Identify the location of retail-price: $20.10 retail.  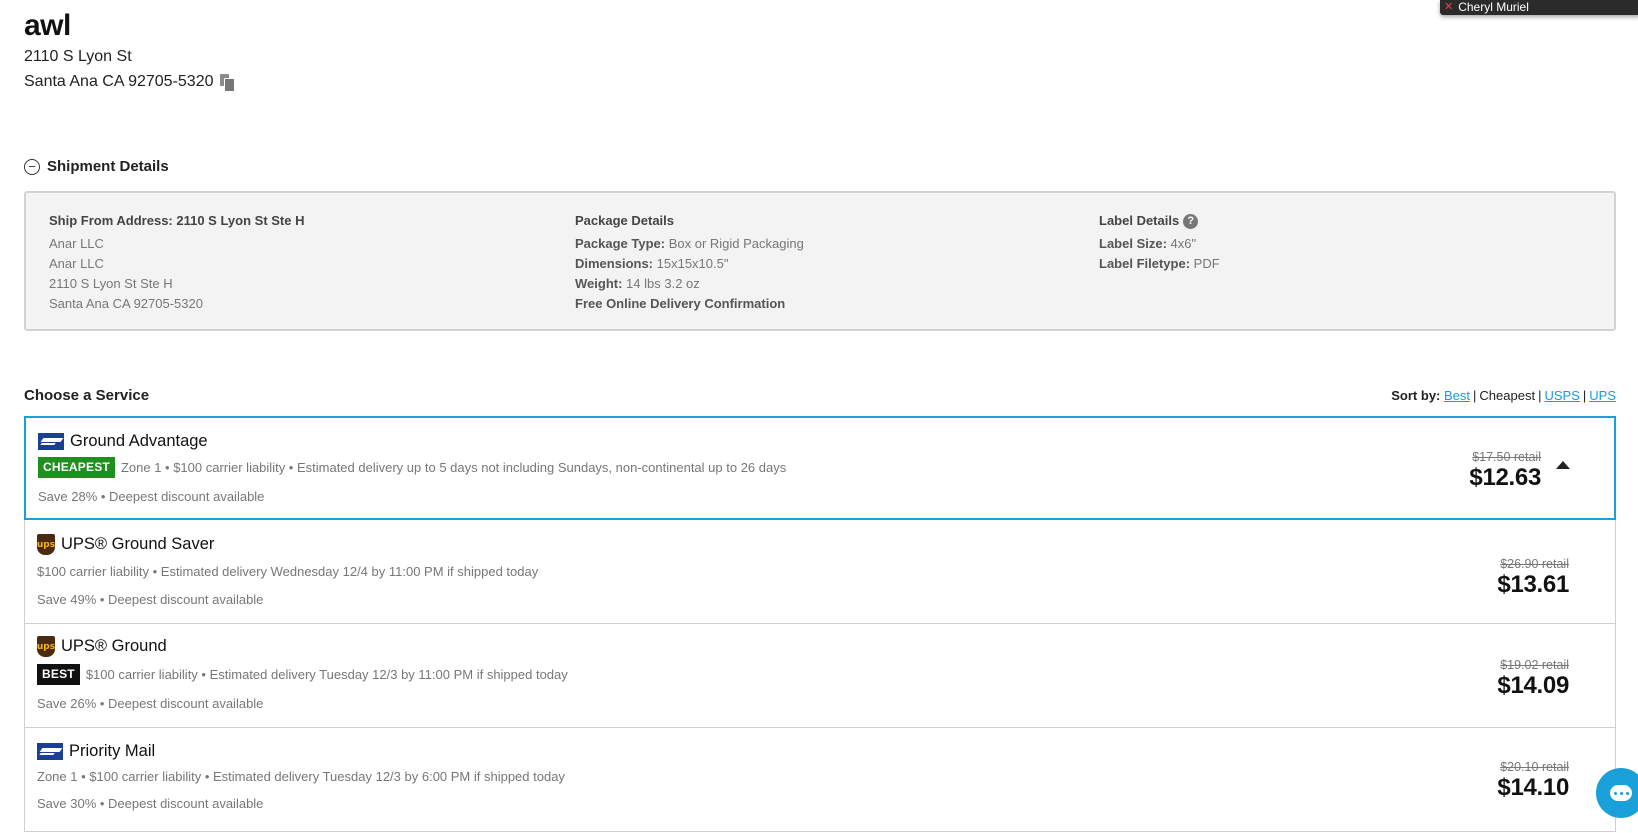
(1534, 767).